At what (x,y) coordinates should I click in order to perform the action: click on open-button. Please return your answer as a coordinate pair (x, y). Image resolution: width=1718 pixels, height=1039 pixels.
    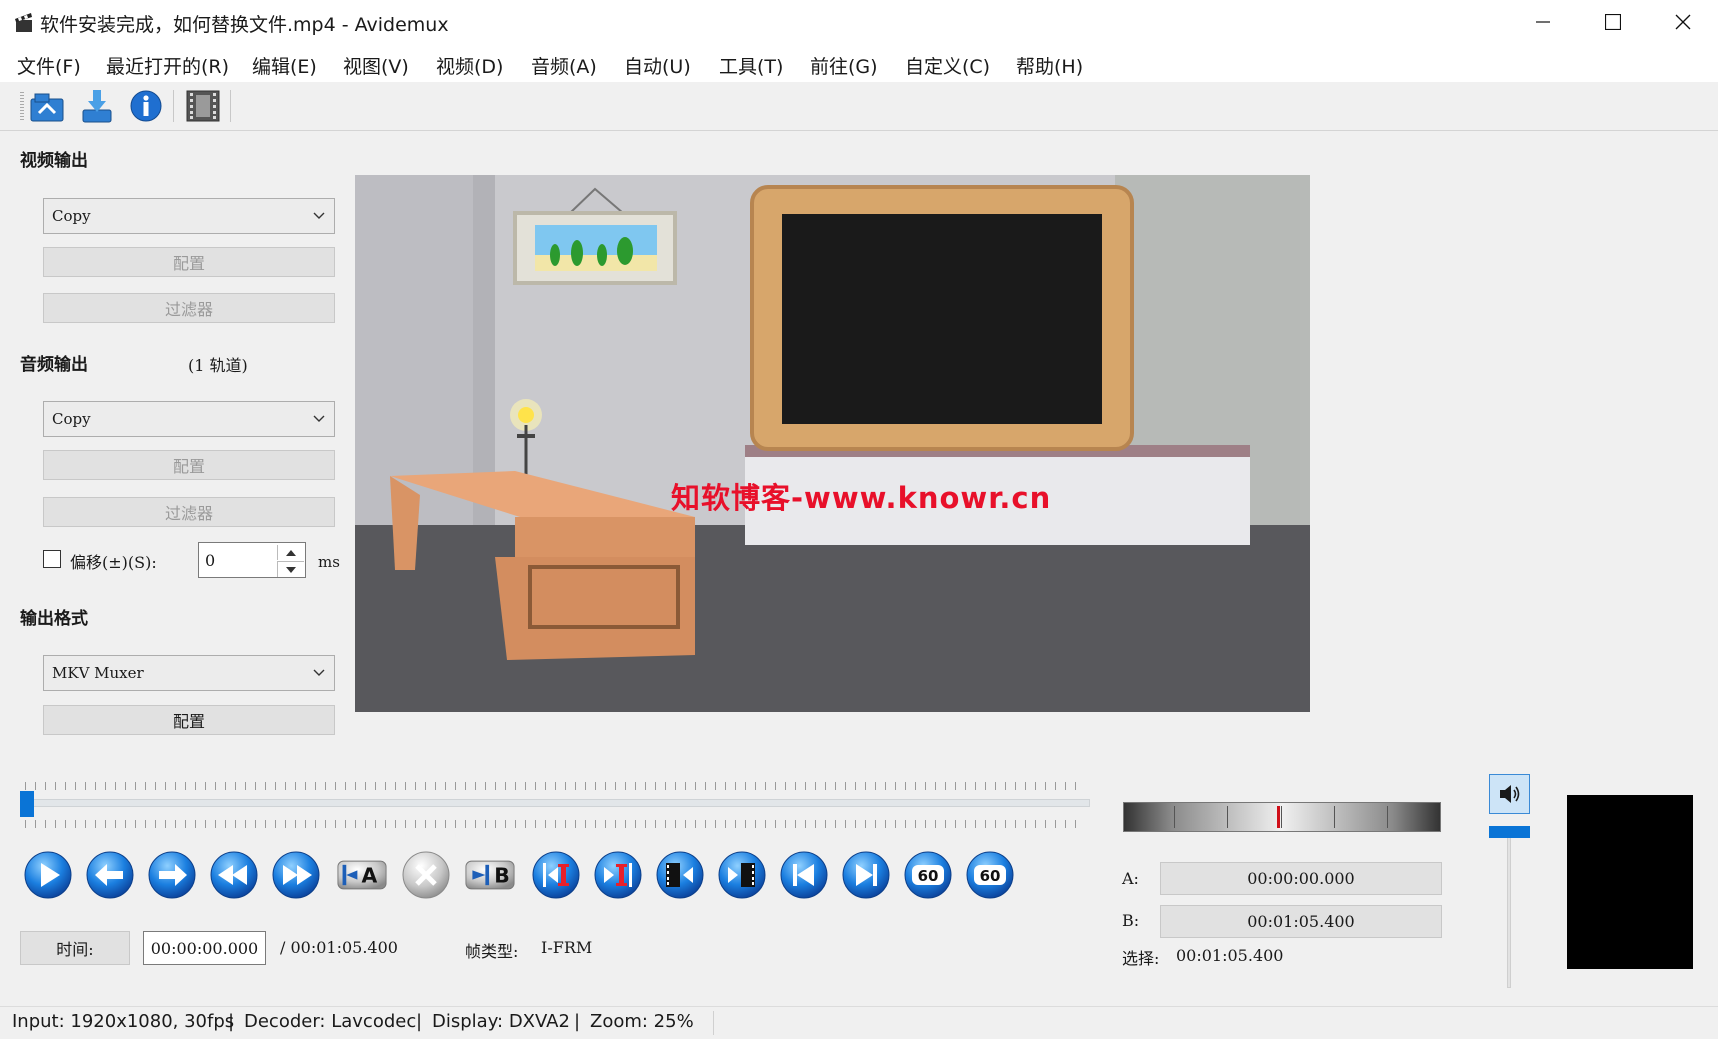
    Looking at the image, I should click on (47, 106).